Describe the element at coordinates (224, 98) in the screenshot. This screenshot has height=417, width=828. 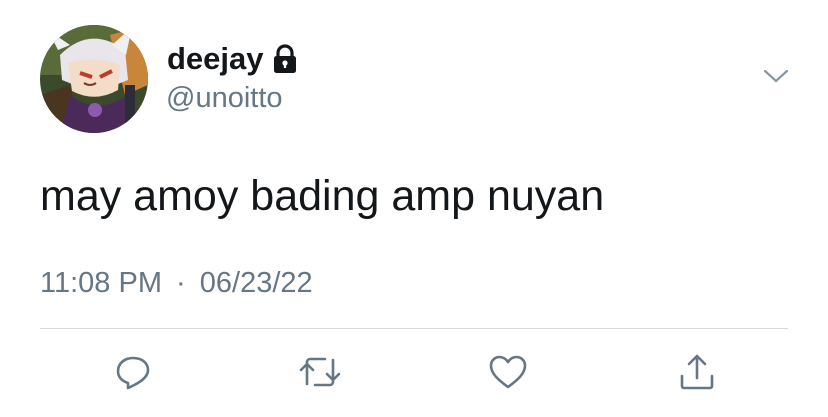
I see `handle: @unoitto` at that location.